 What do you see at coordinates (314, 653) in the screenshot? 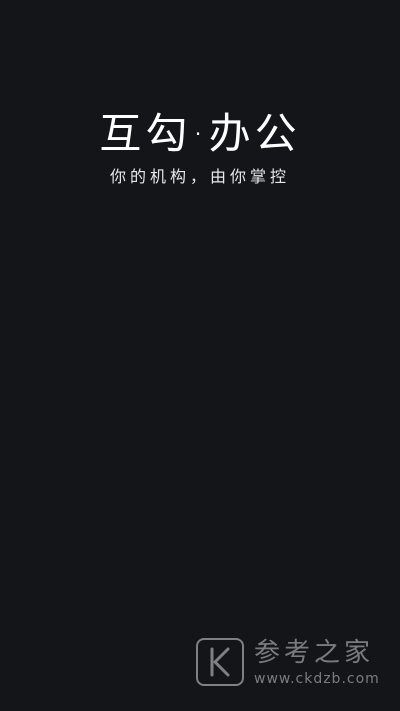
I see `watermark-site-name: 参考之家` at bounding box center [314, 653].